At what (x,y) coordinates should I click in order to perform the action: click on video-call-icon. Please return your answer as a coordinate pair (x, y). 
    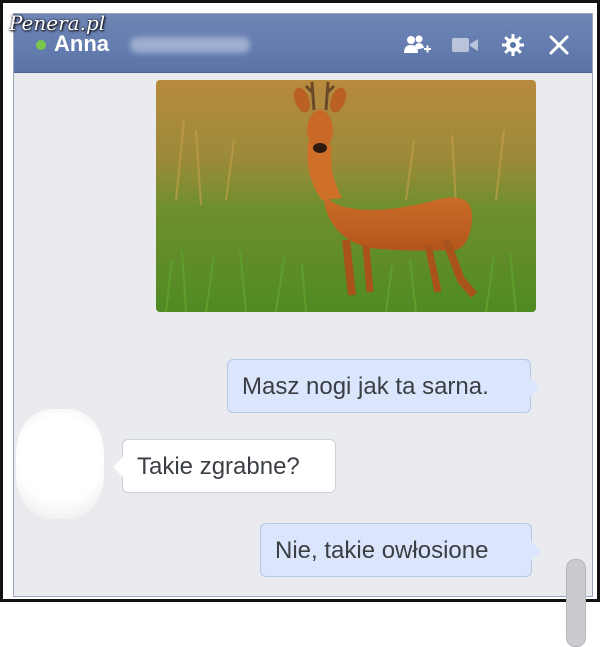
    Looking at the image, I should click on (465, 45).